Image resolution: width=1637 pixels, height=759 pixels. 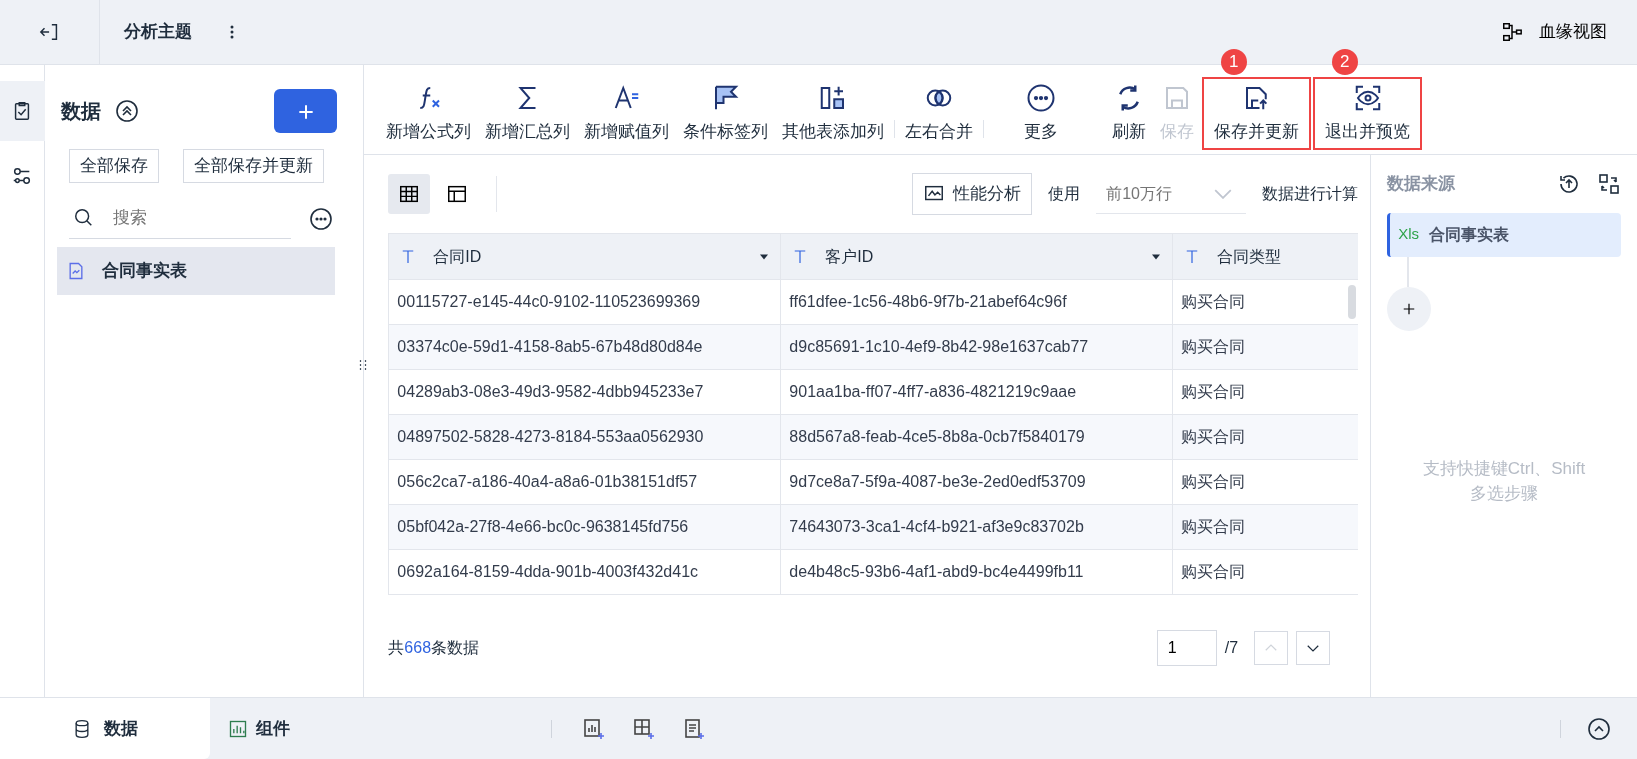 What do you see at coordinates (238, 728) in the screenshot?
I see `chart-icon` at bounding box center [238, 728].